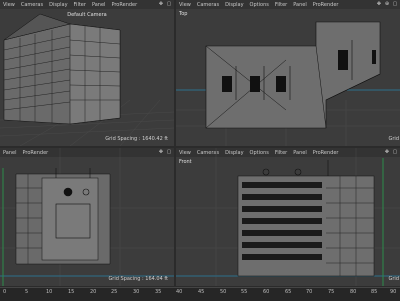  I want to click on timeline-tick: 20, so click(93, 292).